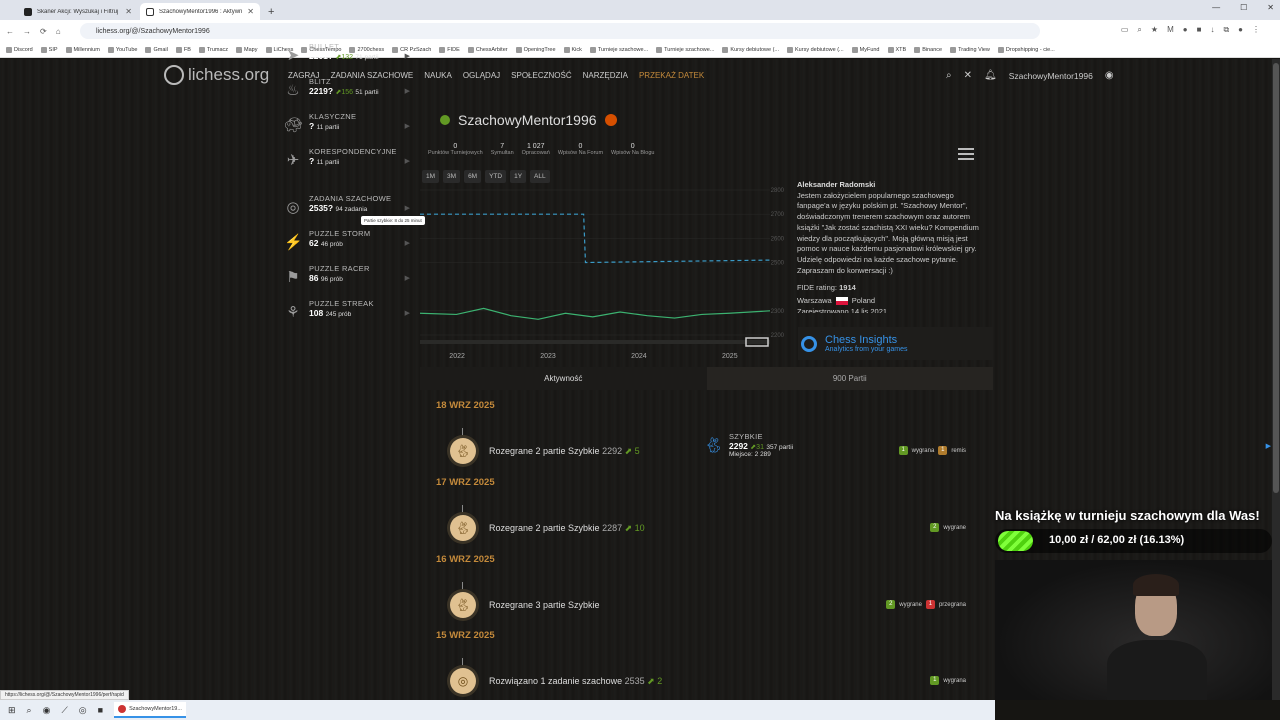 Image resolution: width=1280 pixels, height=720 pixels. I want to click on period-button: YTD, so click(496, 176).